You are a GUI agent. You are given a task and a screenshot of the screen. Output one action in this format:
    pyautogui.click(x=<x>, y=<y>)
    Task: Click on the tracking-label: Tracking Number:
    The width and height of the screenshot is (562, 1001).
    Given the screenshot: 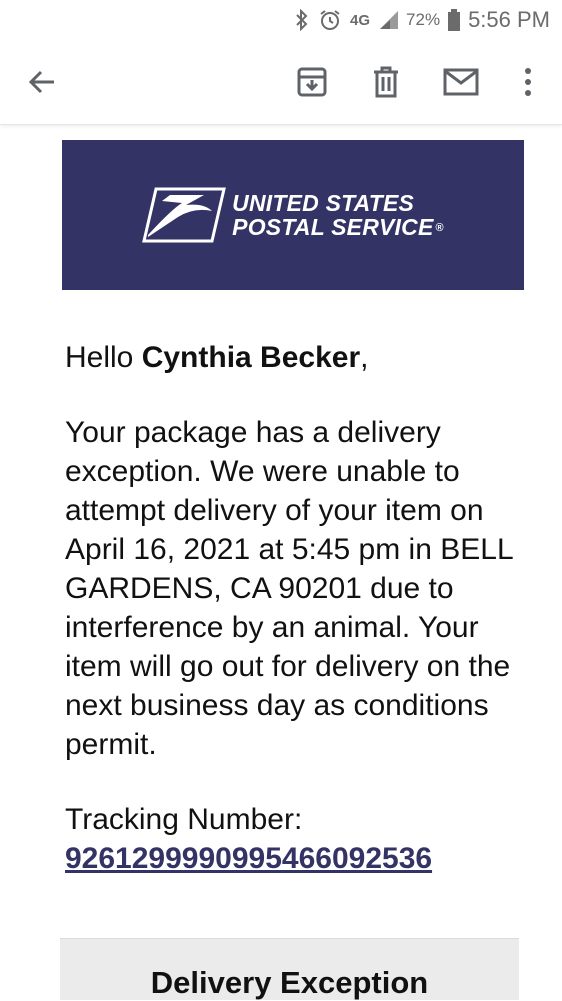 What is the action you would take?
    pyautogui.click(x=184, y=819)
    